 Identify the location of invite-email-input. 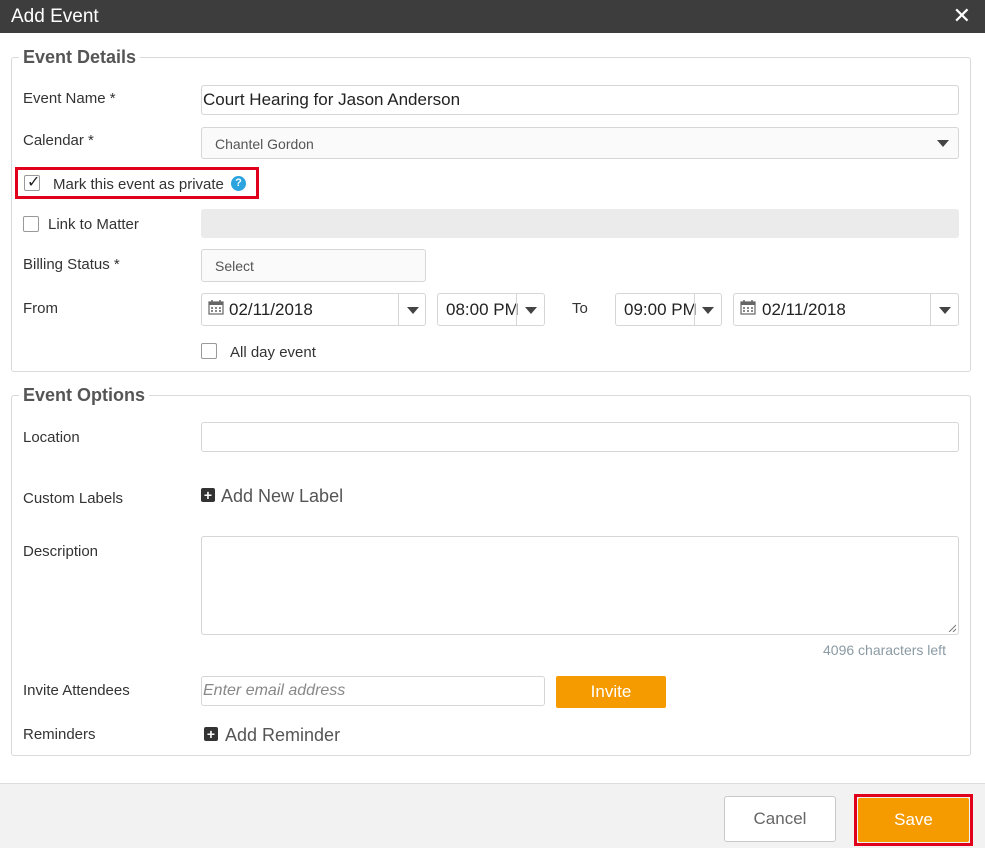
(373, 691).